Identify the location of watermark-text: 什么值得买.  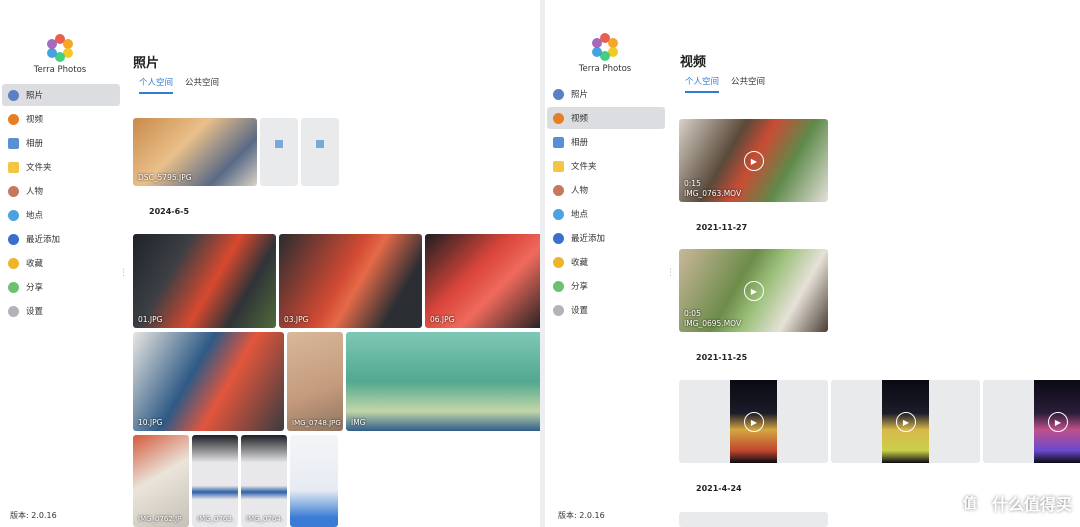
(1031, 504).